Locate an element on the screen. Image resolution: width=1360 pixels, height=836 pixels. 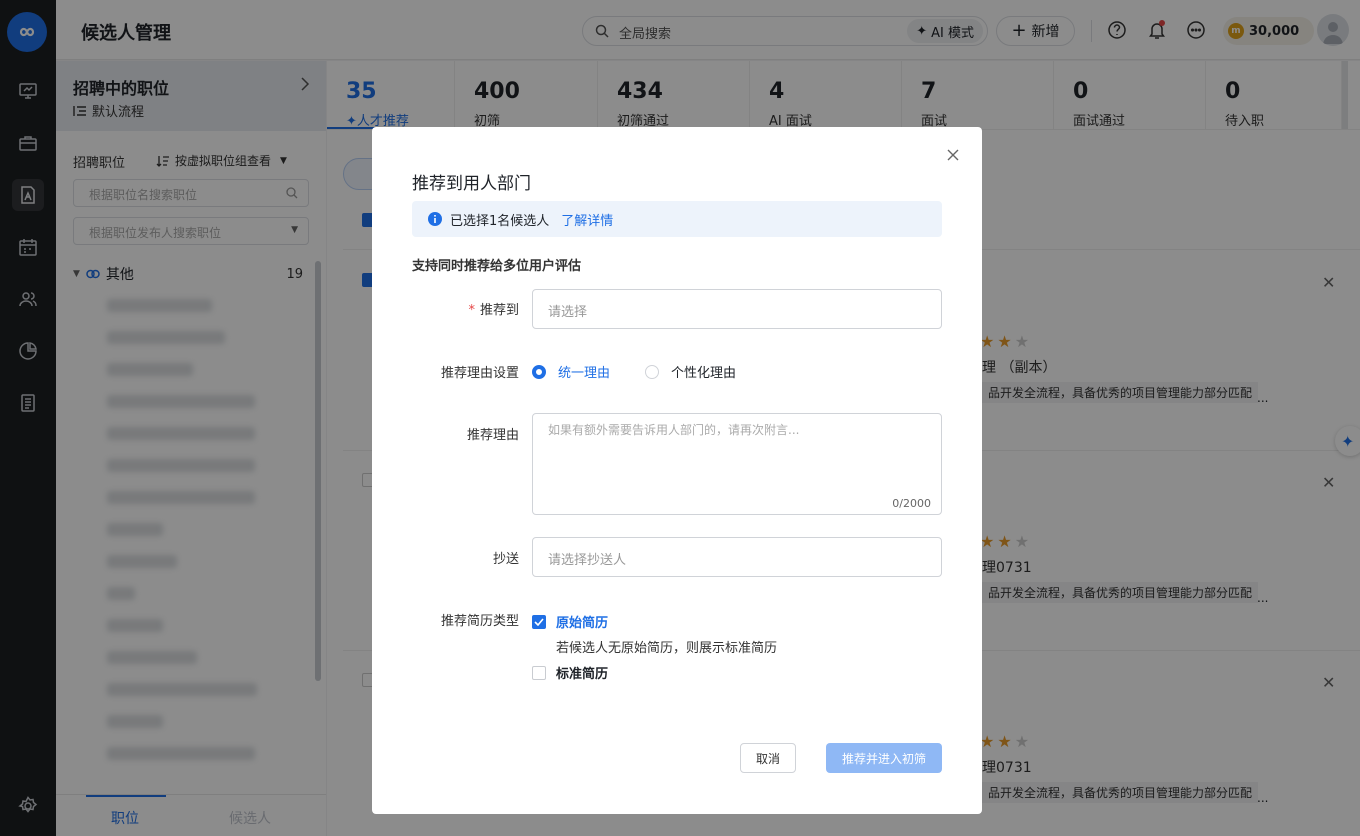
radio-label: 统一理由 is located at coordinates (584, 373).